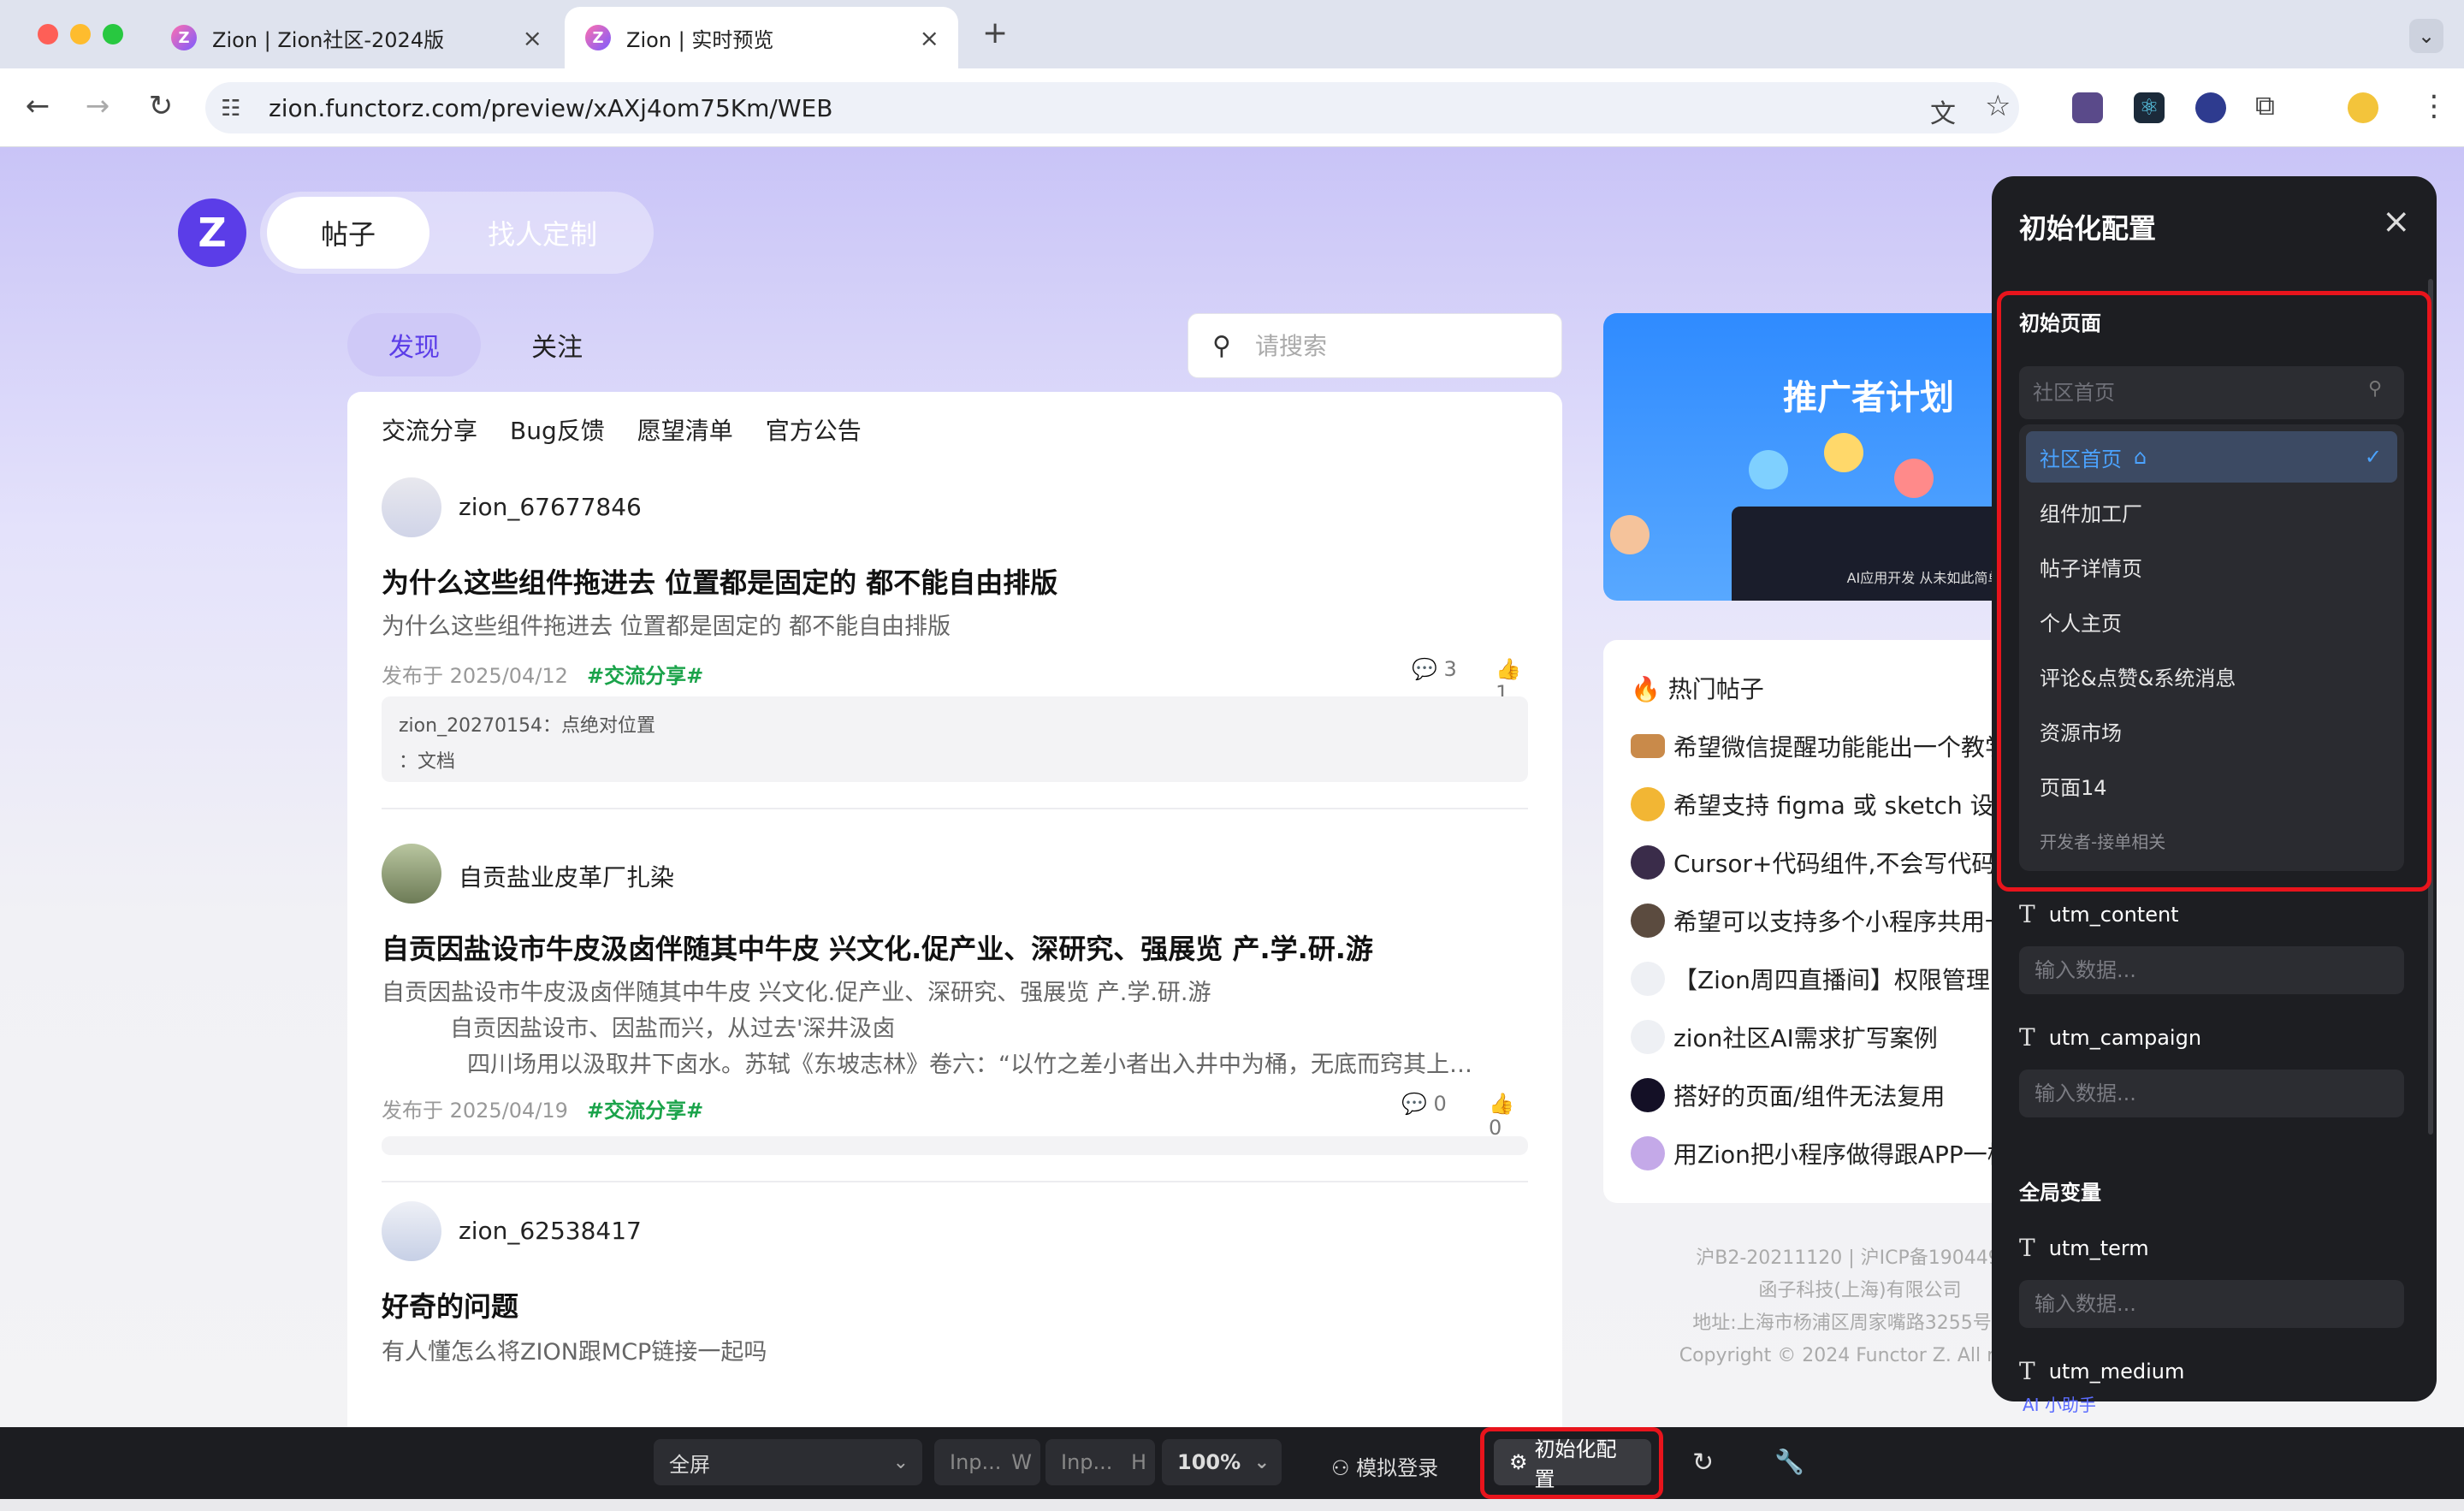 This screenshot has width=2464, height=1511. I want to click on post-title: 为什么这些组件拖进去 位置都是固定的 都不能自由排版, so click(719, 581).